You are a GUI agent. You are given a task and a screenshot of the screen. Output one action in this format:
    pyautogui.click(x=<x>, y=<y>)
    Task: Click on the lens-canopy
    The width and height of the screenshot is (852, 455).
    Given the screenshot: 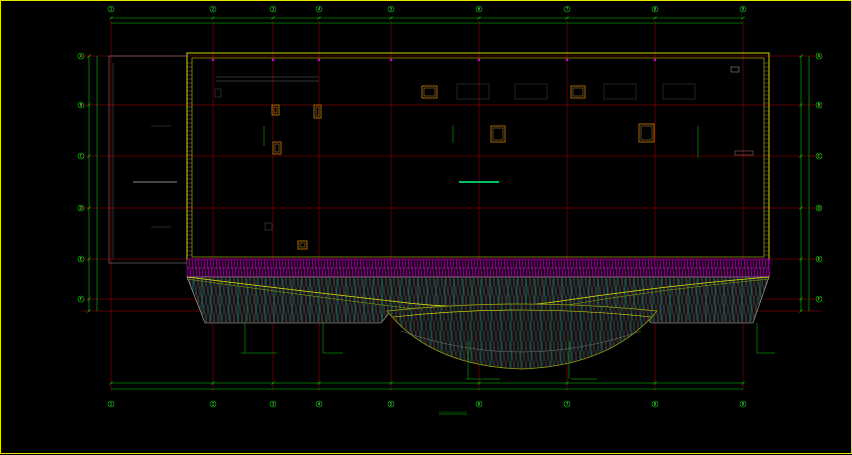 What is the action you would take?
    pyautogui.click(x=522, y=336)
    